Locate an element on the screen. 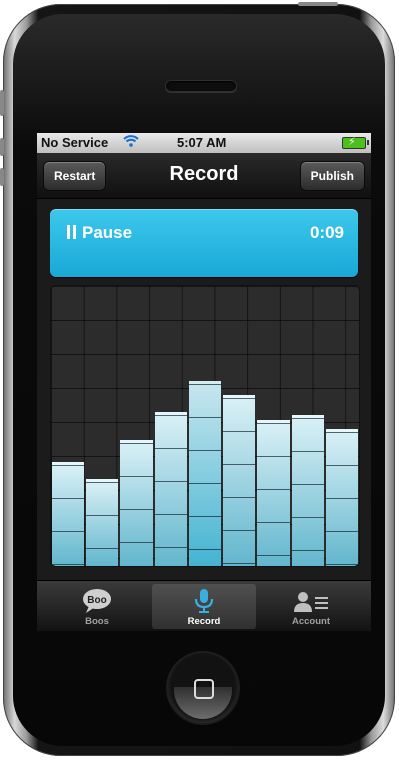 This screenshot has height=760, width=399. navigation-bar: Restart Record Publish is located at coordinates (204, 176).